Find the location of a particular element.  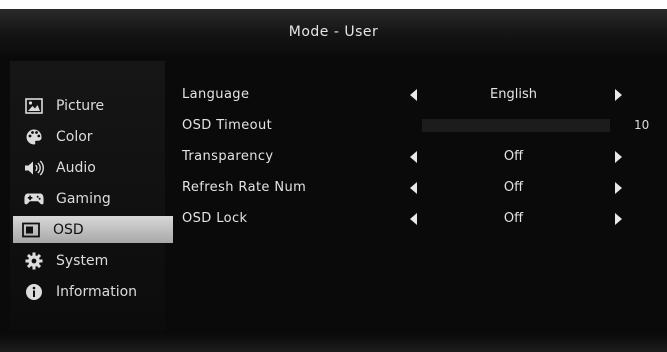

osd-timeout-row: OSD Timeout 10 is located at coordinates (419, 126).